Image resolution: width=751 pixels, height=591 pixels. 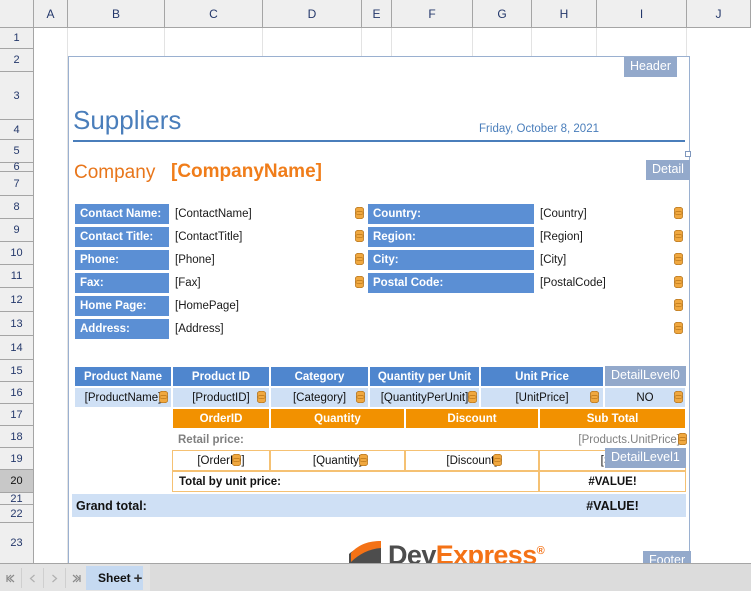 I want to click on subtable-header-quantity: Quantity, so click(x=337, y=418).